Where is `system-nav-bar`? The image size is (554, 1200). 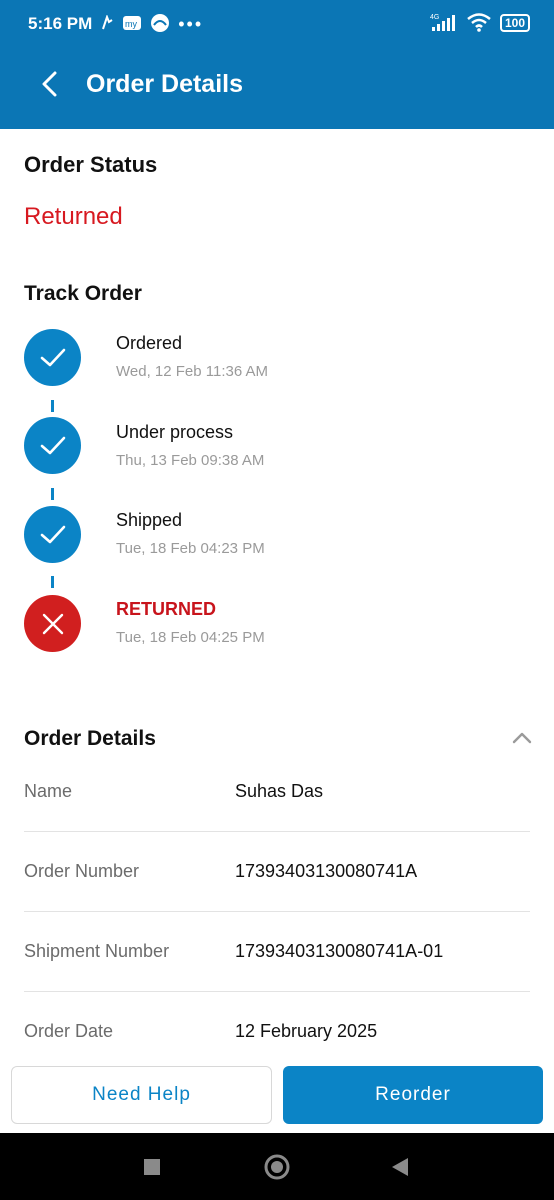 system-nav-bar is located at coordinates (277, 1166).